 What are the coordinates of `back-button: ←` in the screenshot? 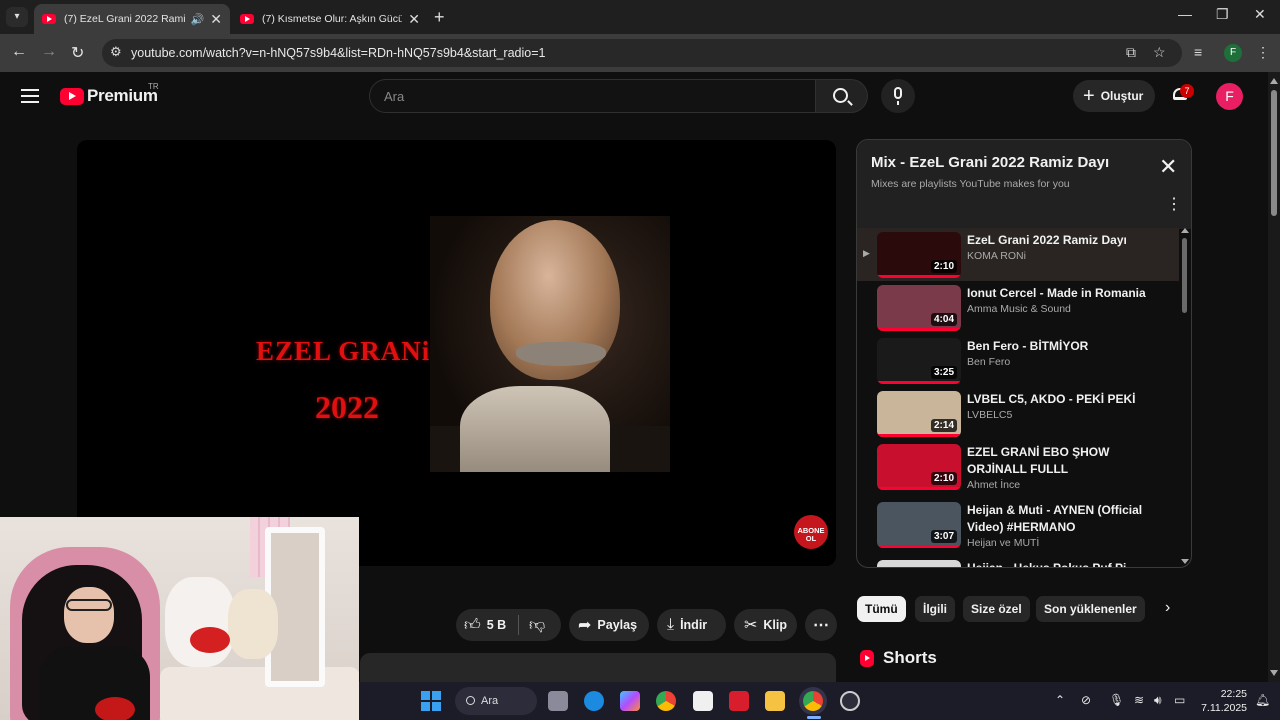 It's located at (19, 52).